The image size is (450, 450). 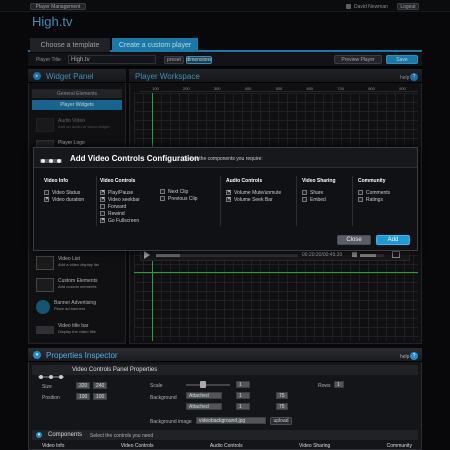 What do you see at coordinates (51, 398) in the screenshot?
I see `position-label: Position` at bounding box center [51, 398].